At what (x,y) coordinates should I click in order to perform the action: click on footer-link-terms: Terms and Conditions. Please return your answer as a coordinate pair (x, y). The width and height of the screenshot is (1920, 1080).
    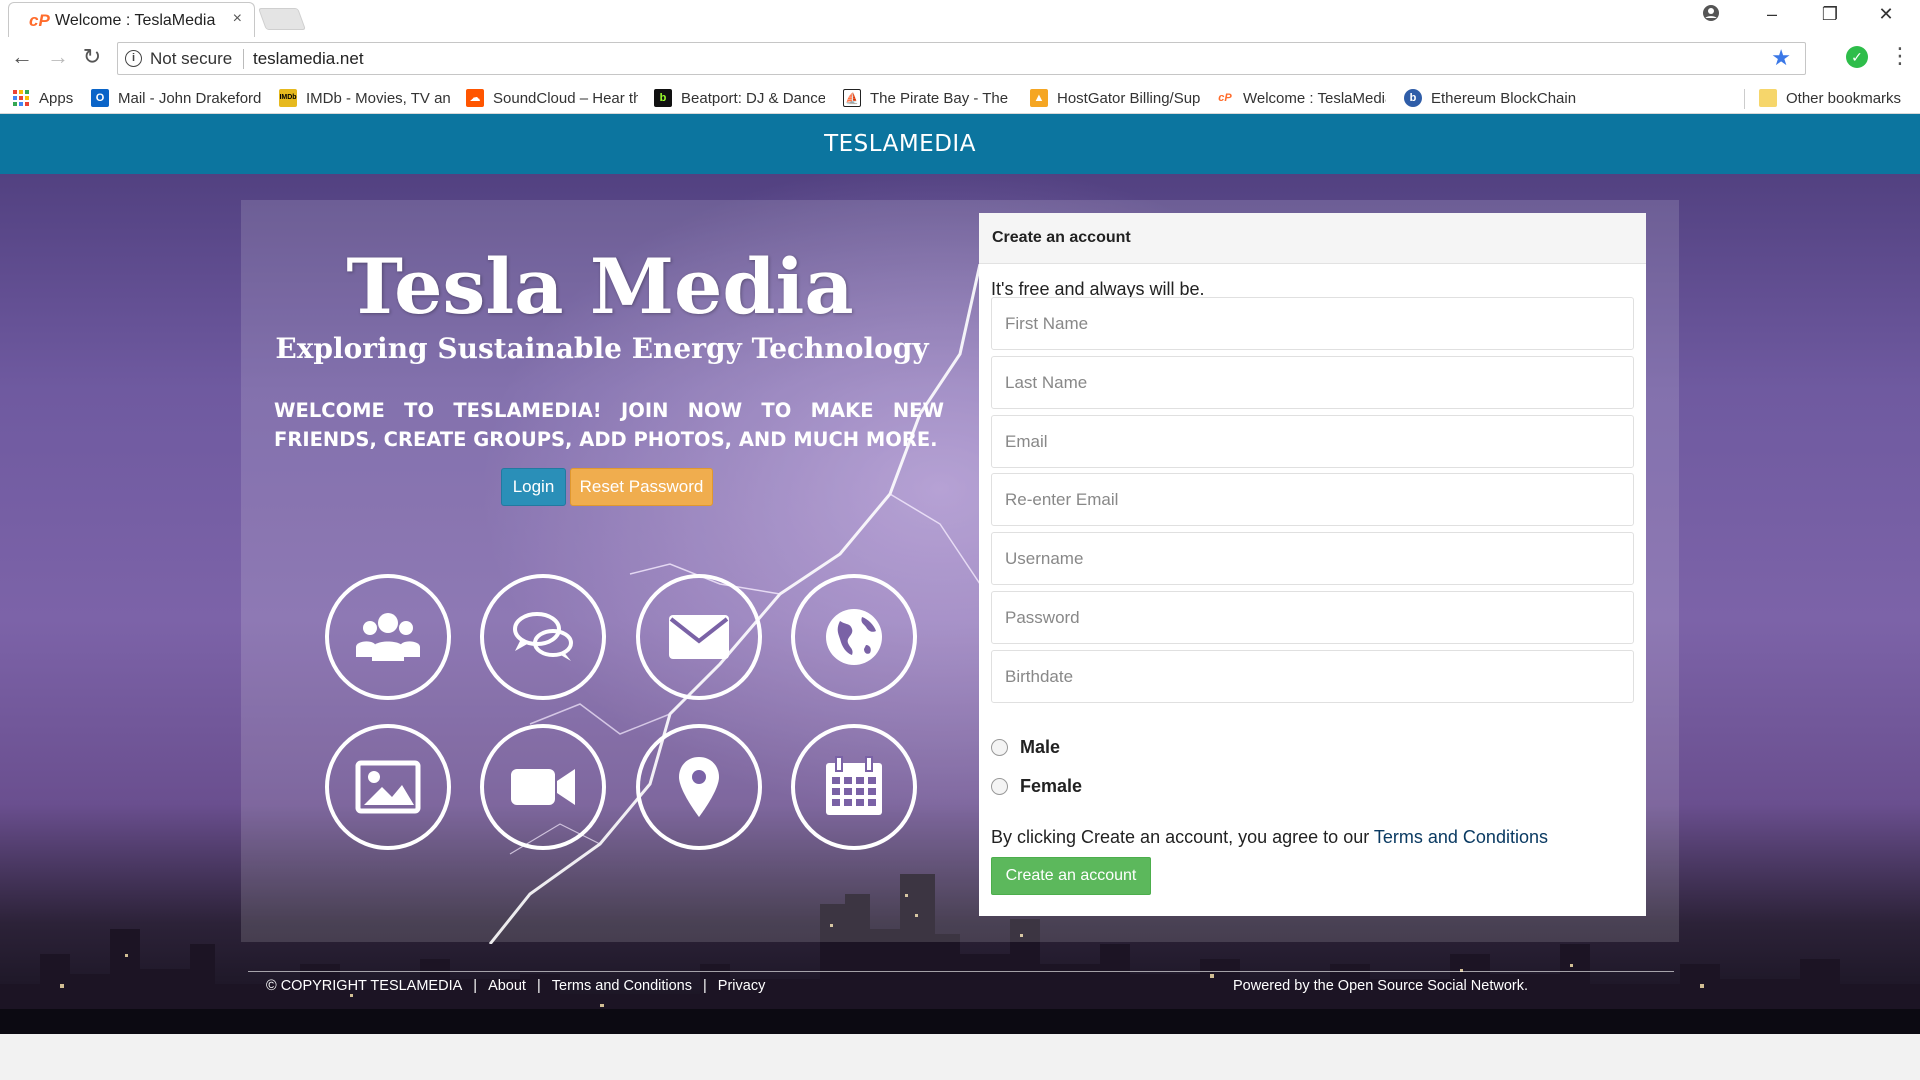
    Looking at the image, I should click on (622, 986).